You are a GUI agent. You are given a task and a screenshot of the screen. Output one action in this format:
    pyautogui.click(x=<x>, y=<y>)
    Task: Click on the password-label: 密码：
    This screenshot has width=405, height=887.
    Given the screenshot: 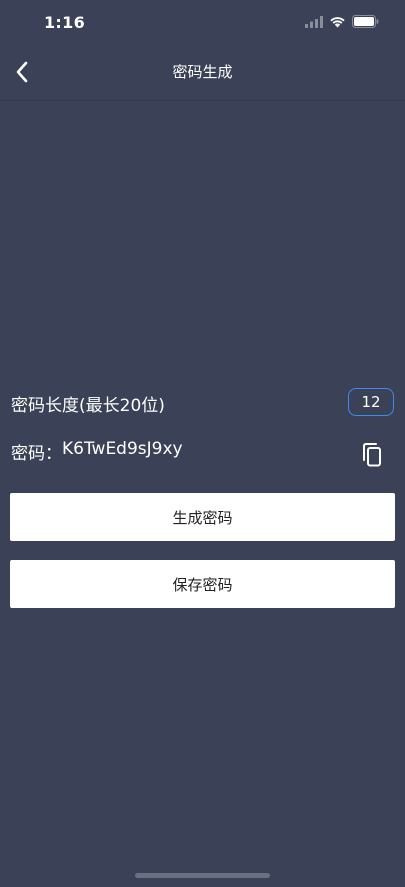 What is the action you would take?
    pyautogui.click(x=36, y=454)
    